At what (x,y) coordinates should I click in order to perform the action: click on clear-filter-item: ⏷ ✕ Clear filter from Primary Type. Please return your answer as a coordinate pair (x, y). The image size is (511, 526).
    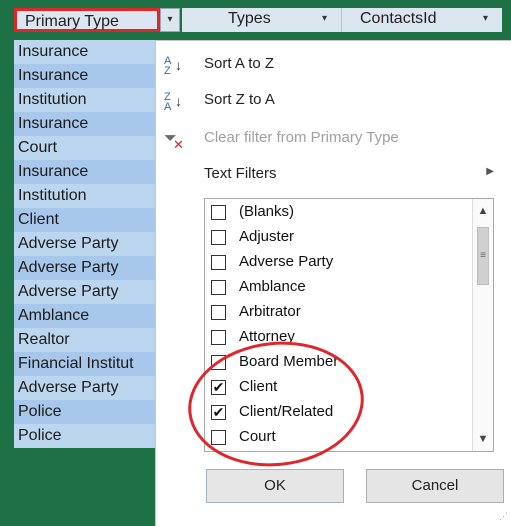
    Looking at the image, I should click on (333, 139).